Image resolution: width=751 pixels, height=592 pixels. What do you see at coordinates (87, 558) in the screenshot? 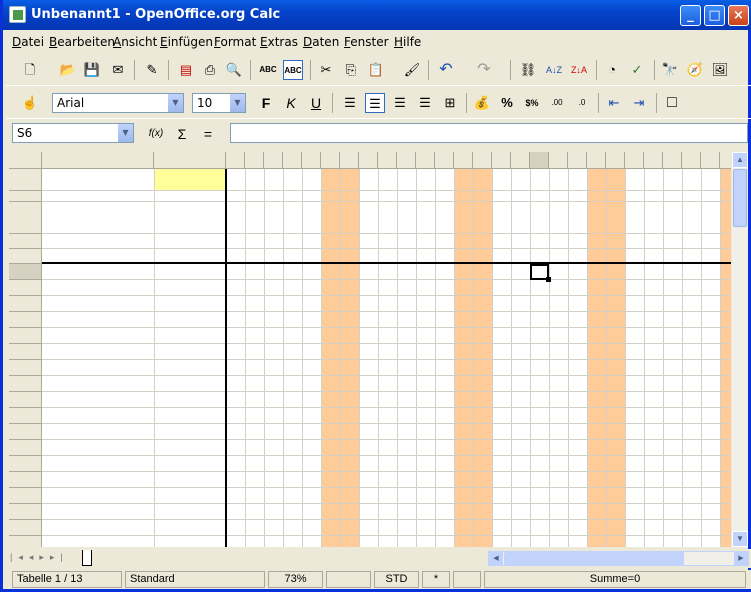
I see `tab-jan` at bounding box center [87, 558].